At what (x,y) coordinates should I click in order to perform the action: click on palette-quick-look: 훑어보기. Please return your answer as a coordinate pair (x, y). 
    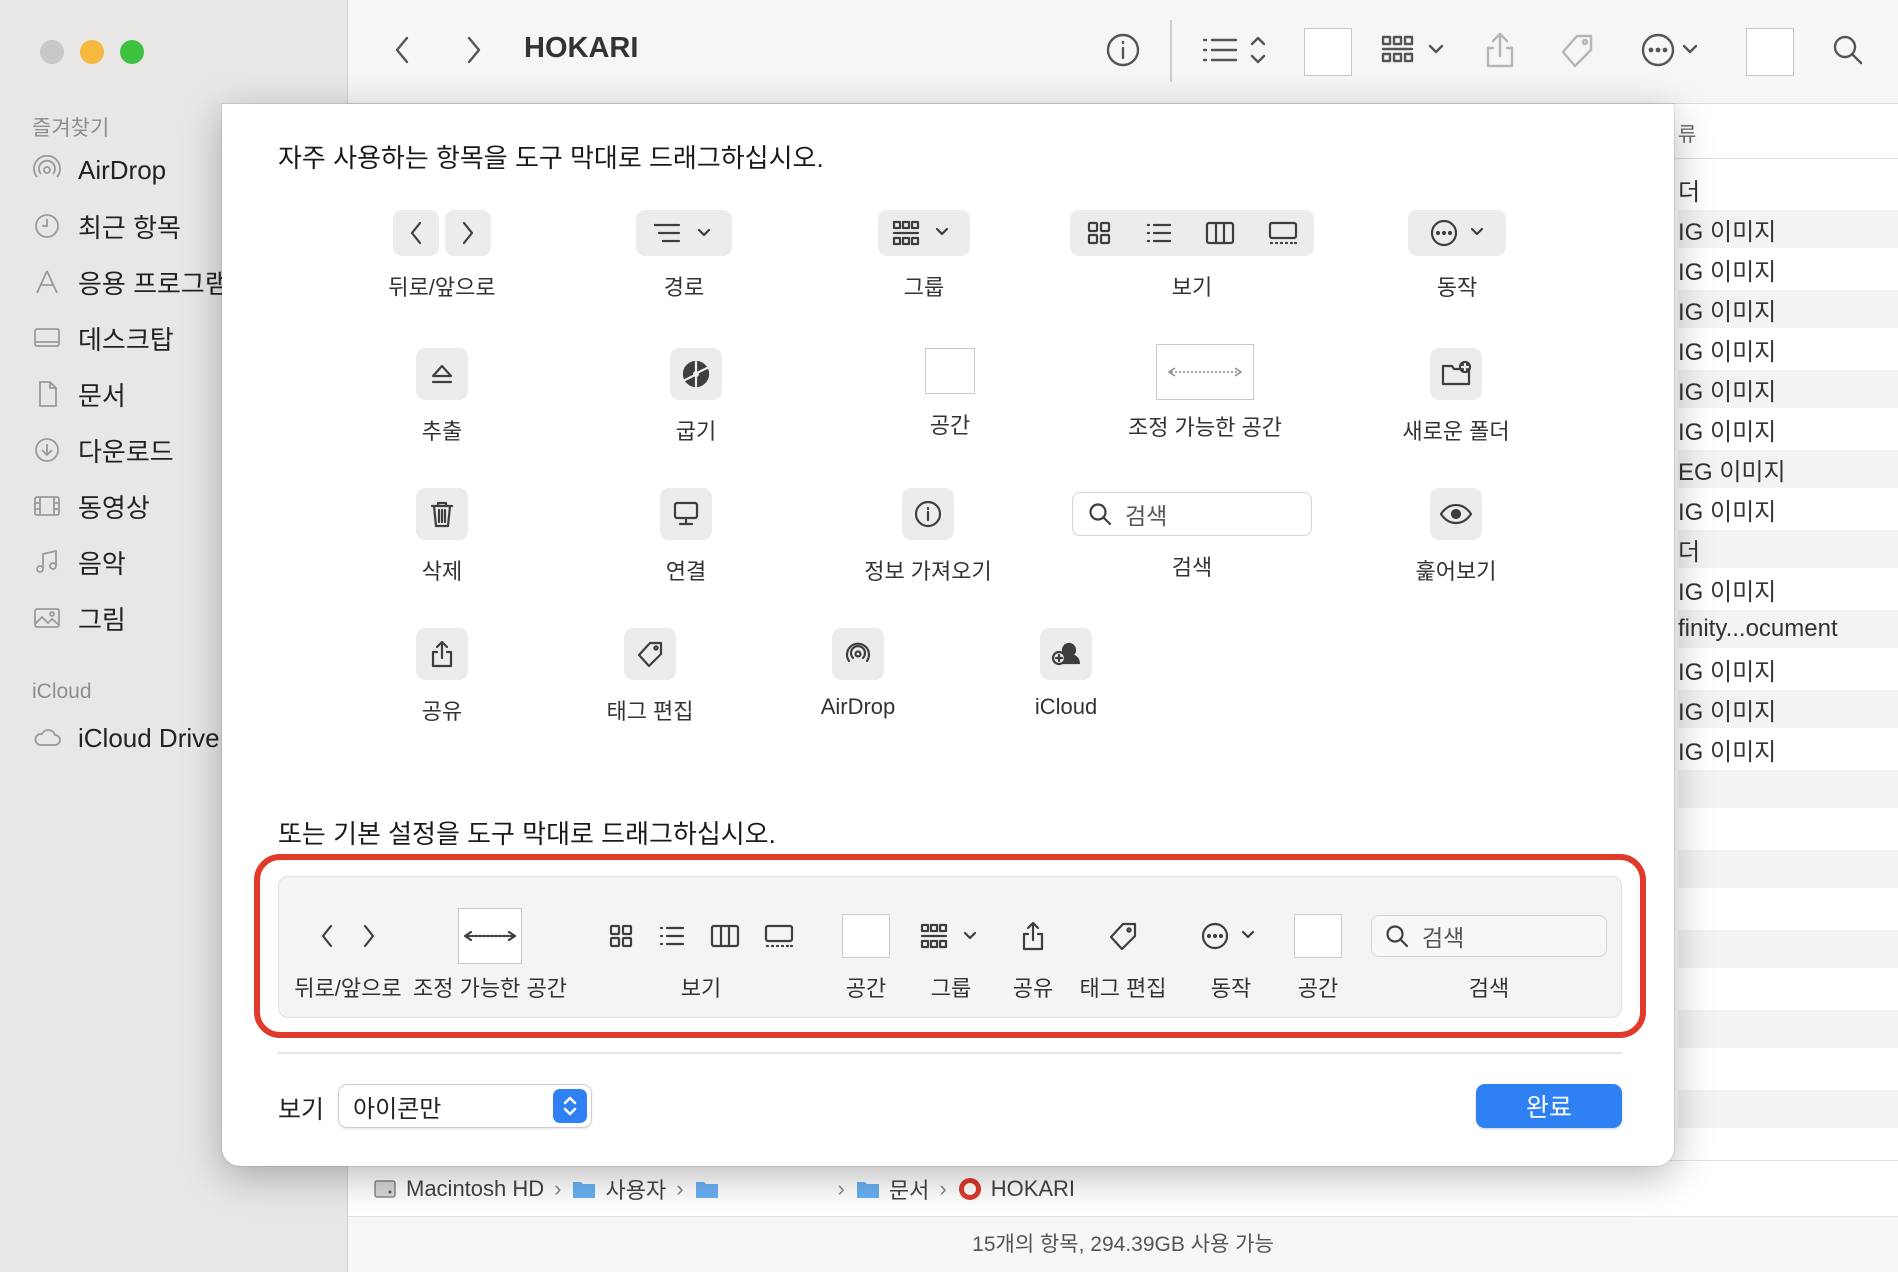
    Looking at the image, I should click on (1456, 537).